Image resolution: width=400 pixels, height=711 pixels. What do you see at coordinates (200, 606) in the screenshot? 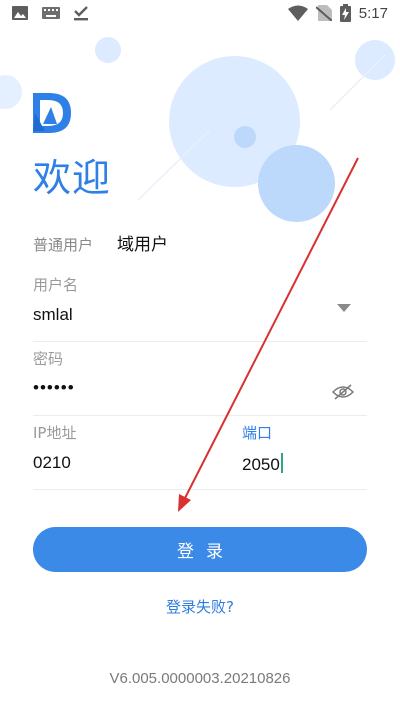
I see `login-failed-link: 登录失败?` at bounding box center [200, 606].